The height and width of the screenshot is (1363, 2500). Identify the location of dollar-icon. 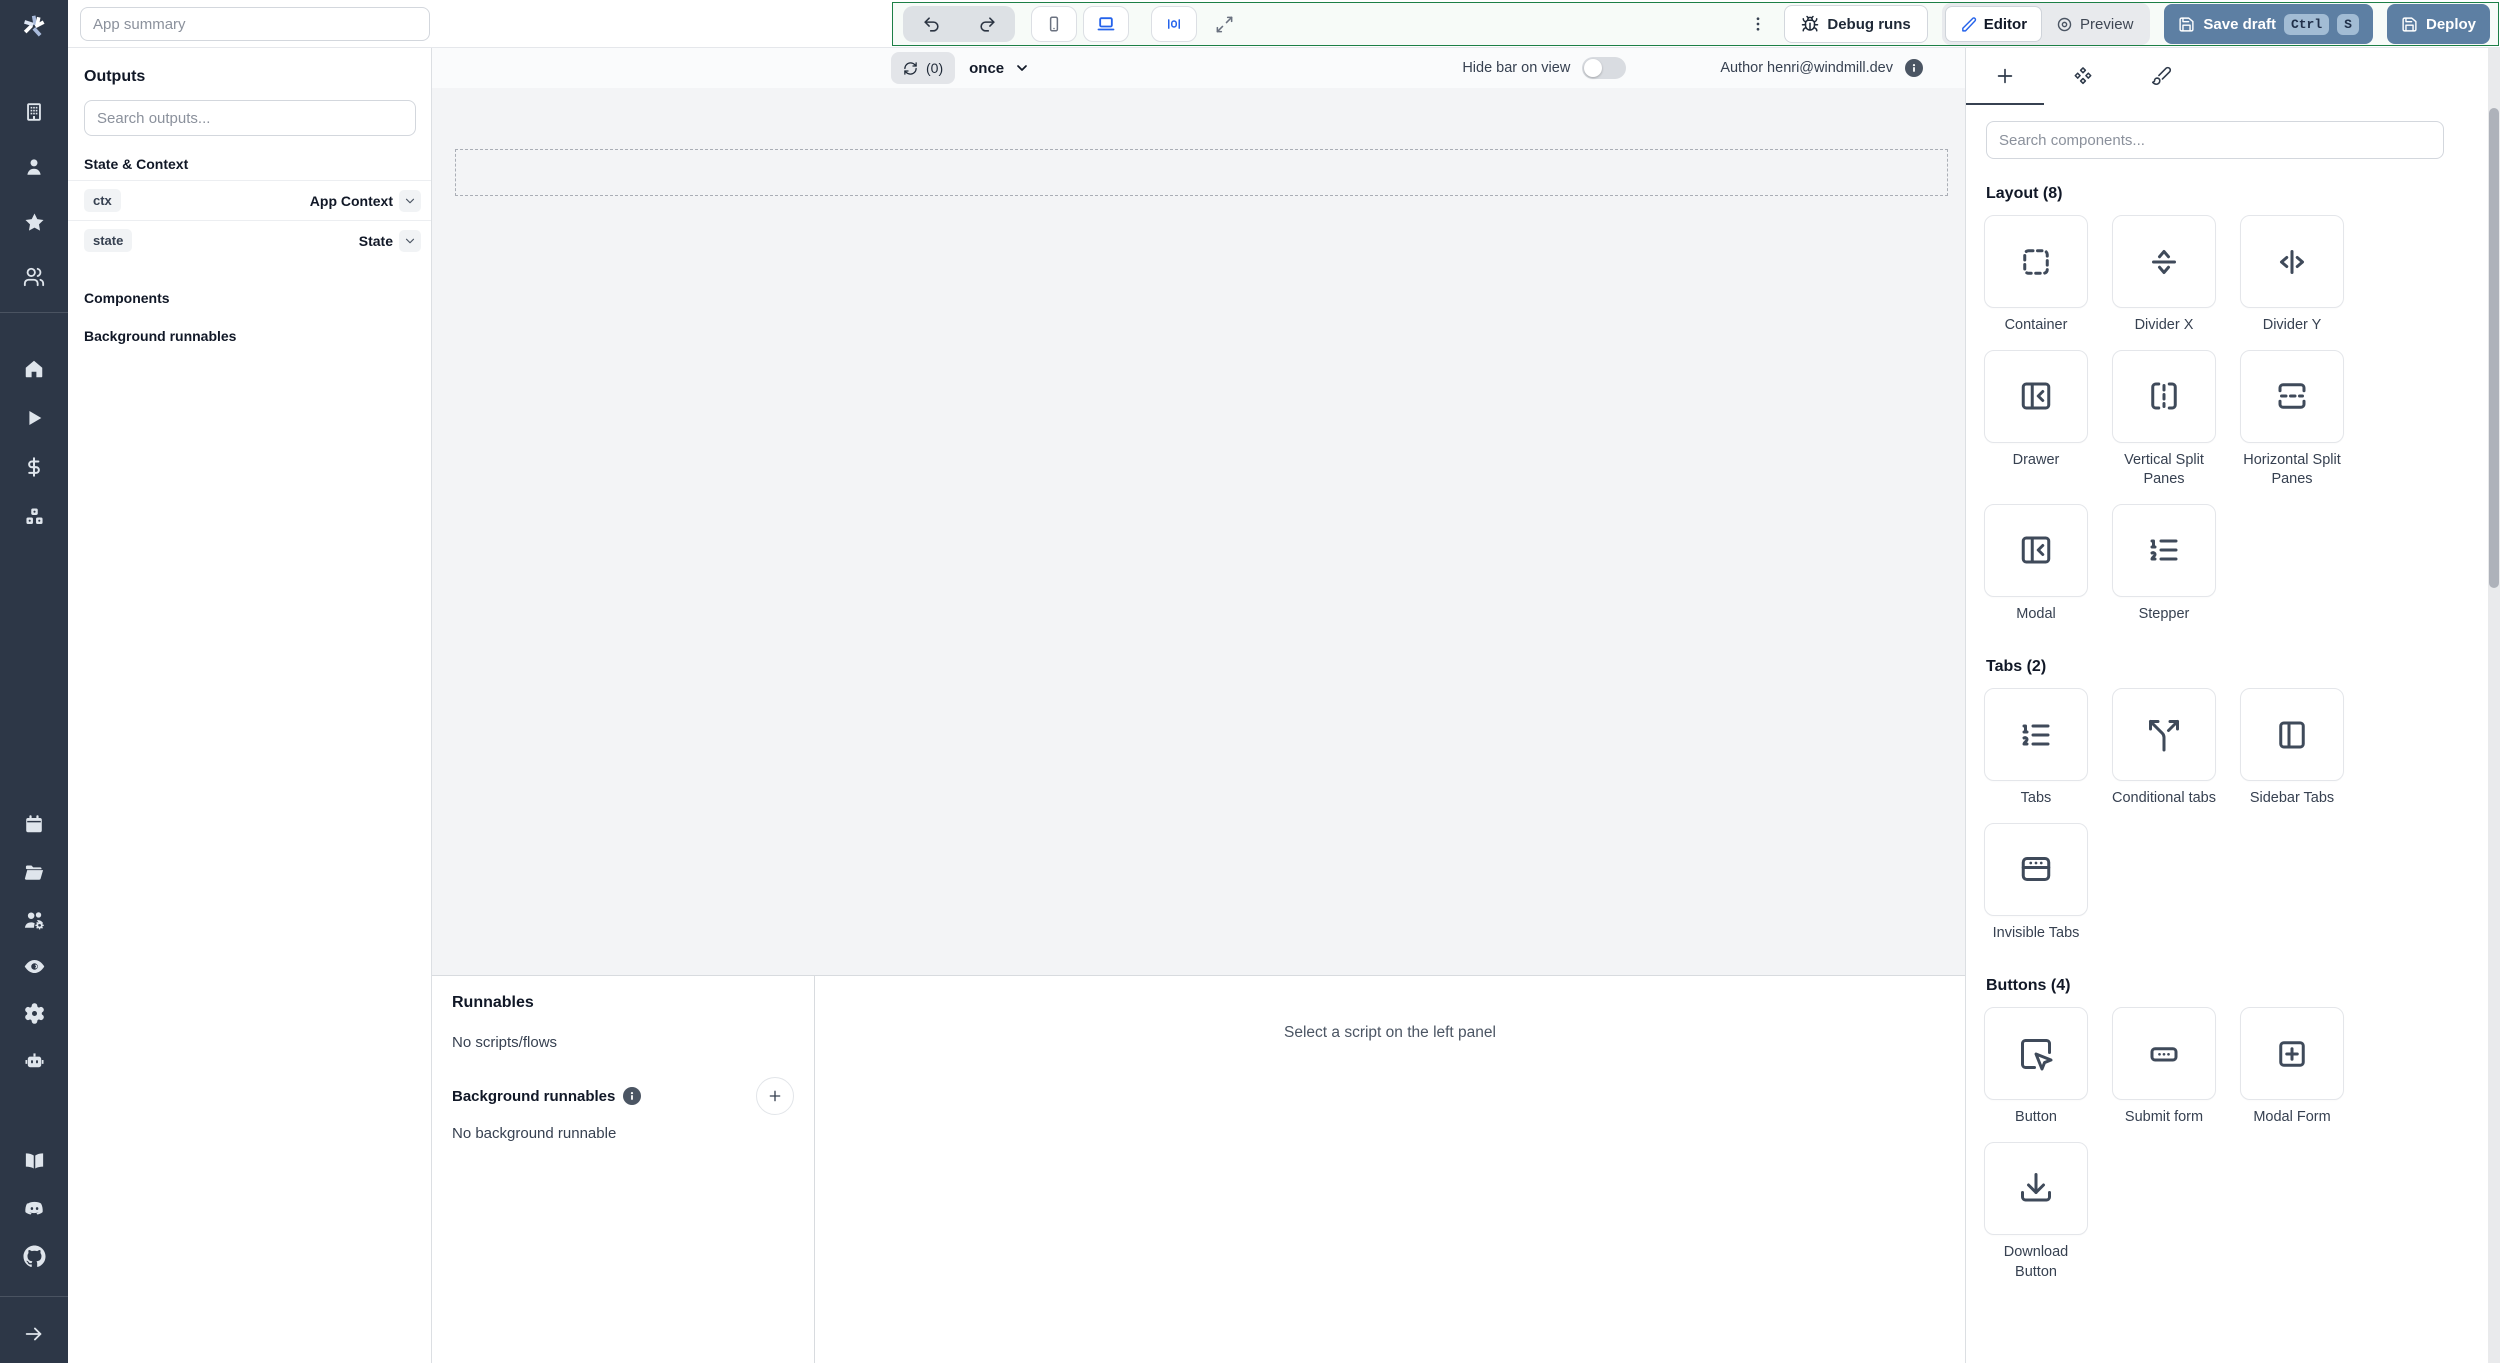
(34, 467).